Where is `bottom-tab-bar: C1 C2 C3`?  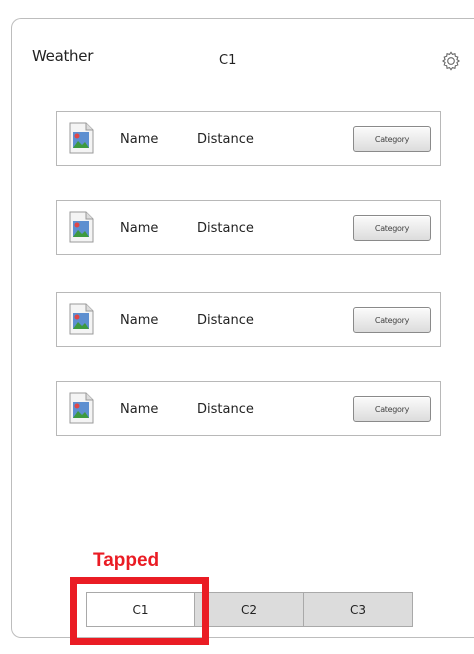
bottom-tab-bar: C1 C2 C3 is located at coordinates (249, 609).